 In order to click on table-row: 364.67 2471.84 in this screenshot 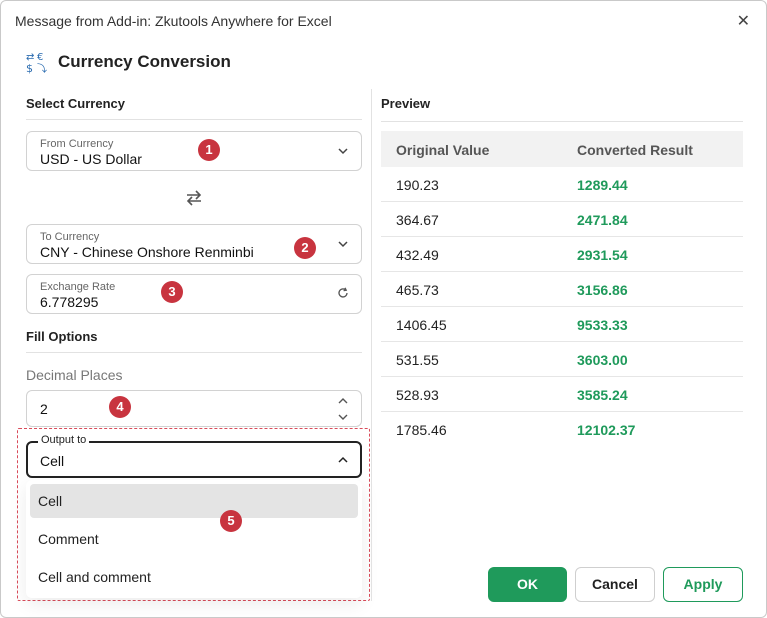, I will do `click(562, 219)`.